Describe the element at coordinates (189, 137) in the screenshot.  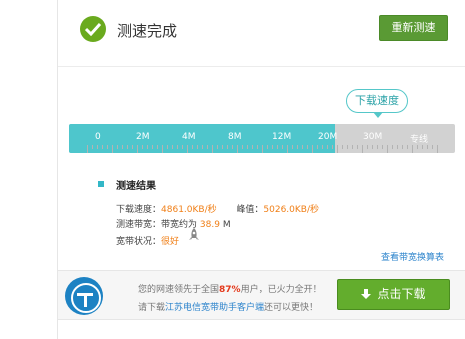
I see `bar-label-4m: 4M` at that location.